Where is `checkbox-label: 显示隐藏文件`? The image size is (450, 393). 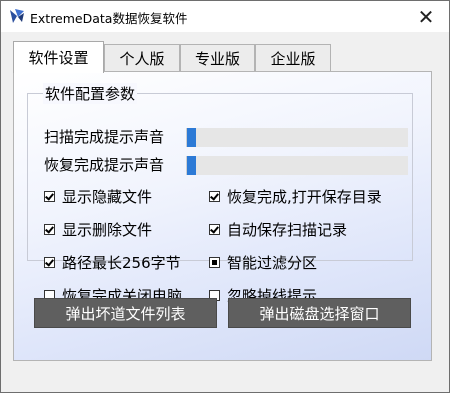 checkbox-label: 显示隐藏文件 is located at coordinates (107, 196).